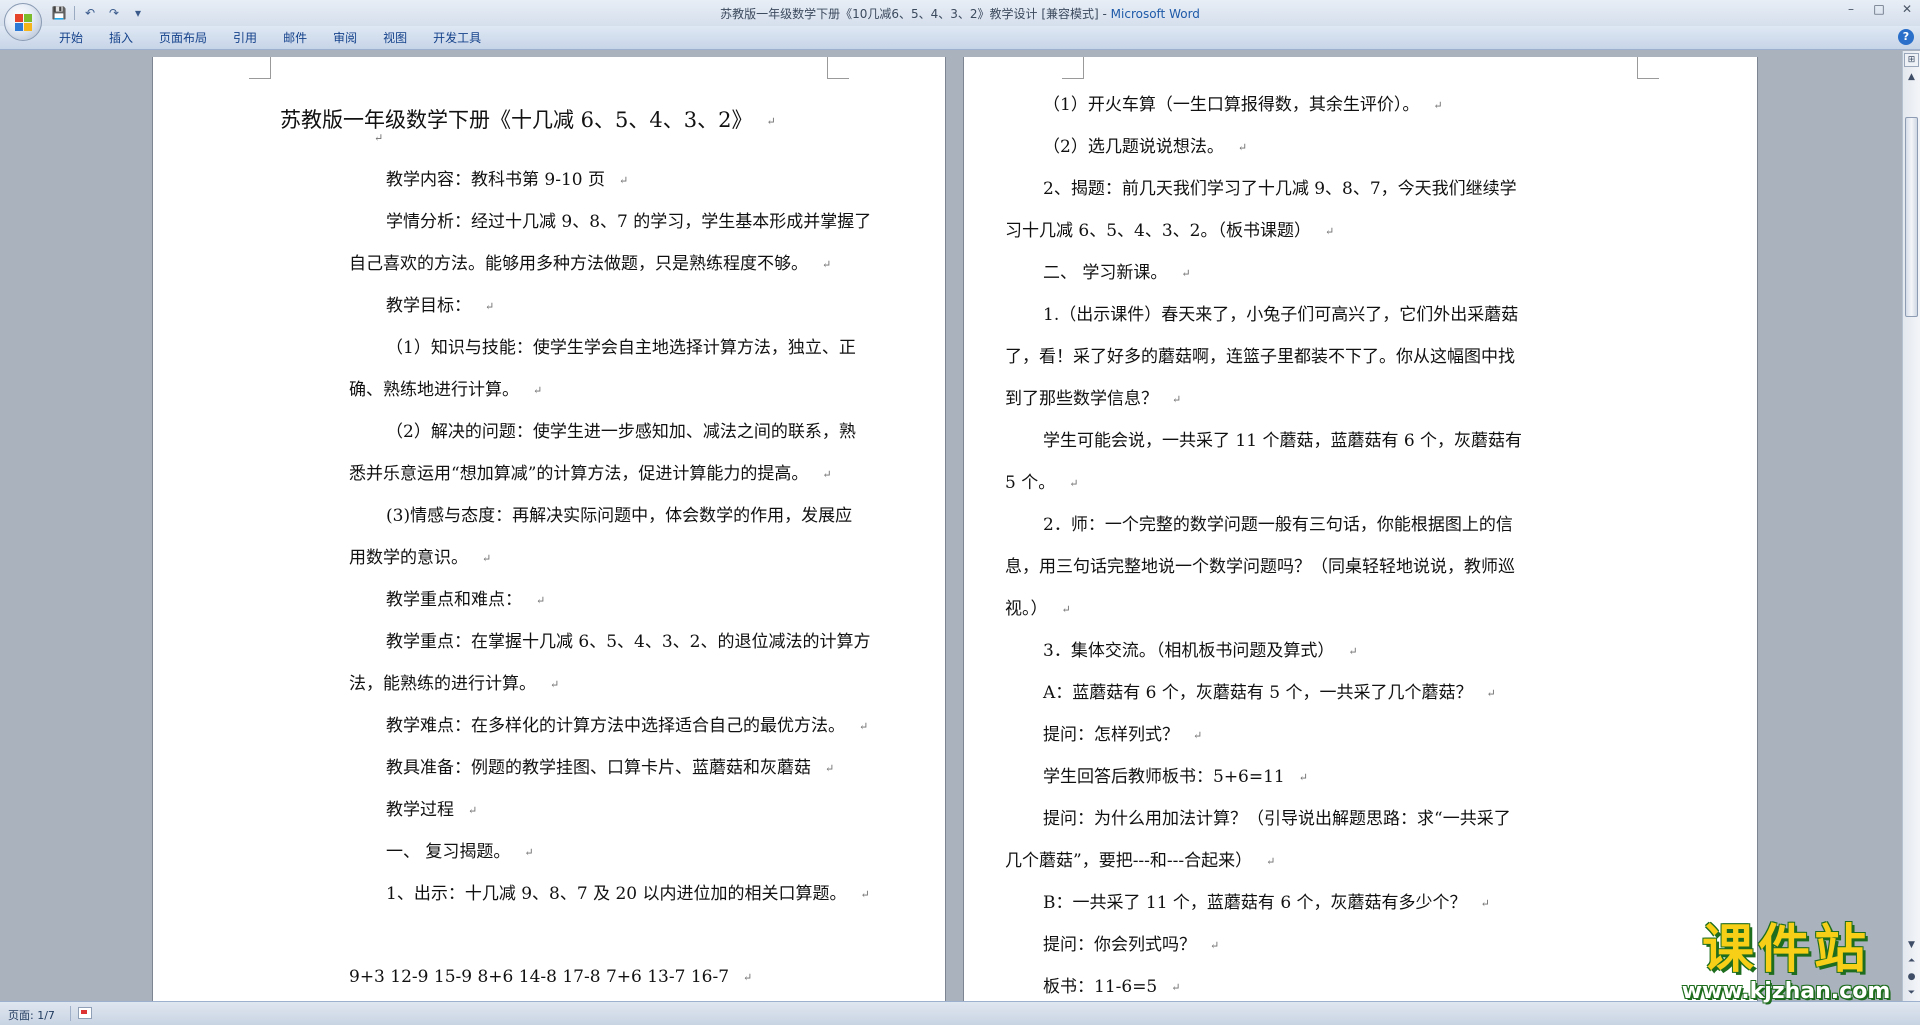 This screenshot has width=1920, height=1025. I want to click on paragraph-text: 几个蘑菇”，要把---和---合起来）, so click(1129, 861).